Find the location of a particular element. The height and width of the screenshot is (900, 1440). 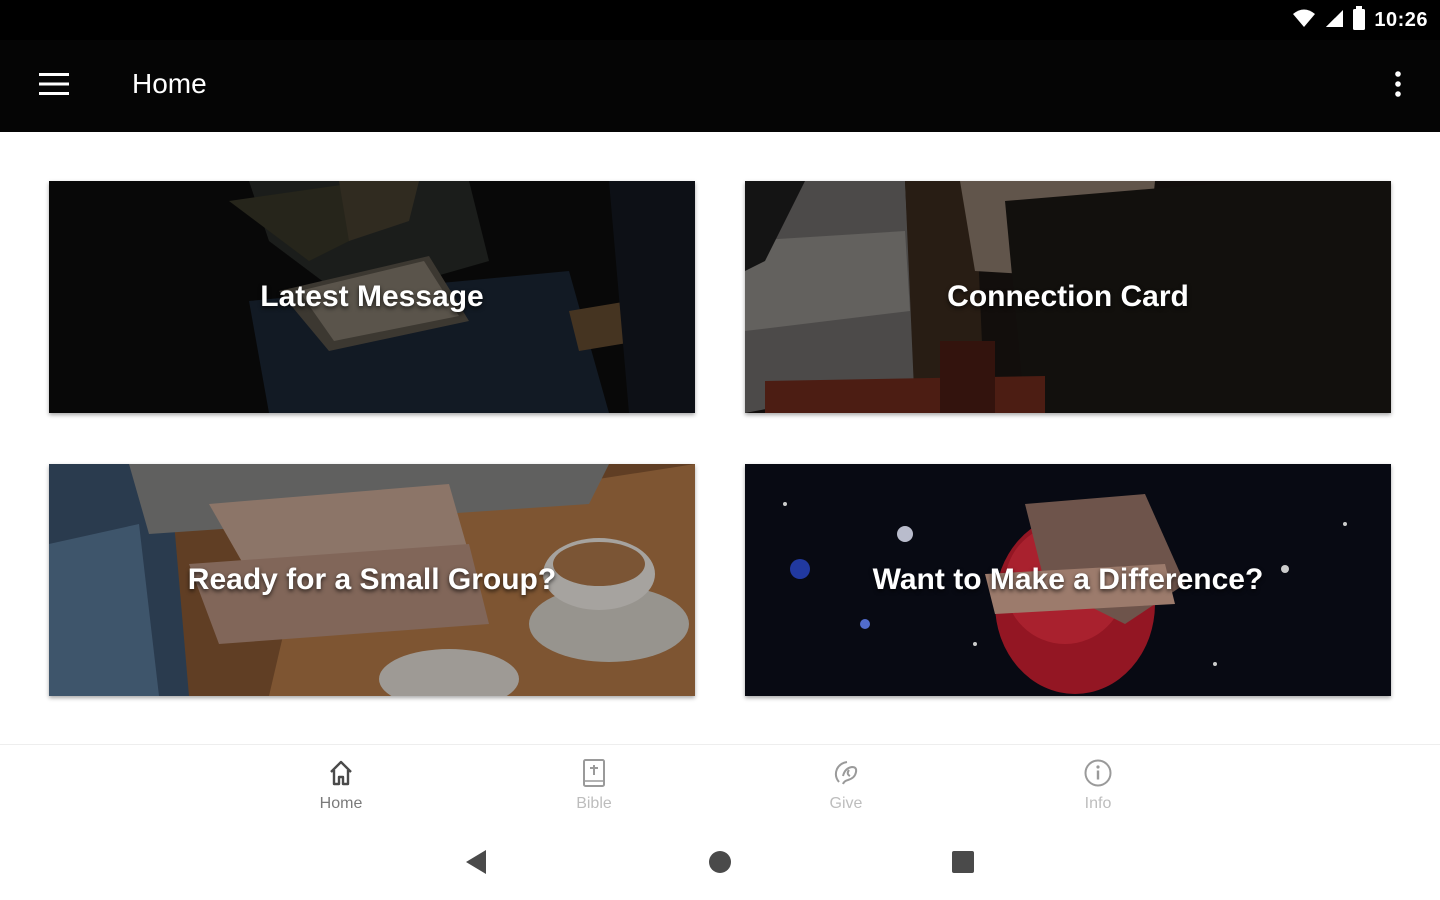

bible-icon is located at coordinates (594, 773).